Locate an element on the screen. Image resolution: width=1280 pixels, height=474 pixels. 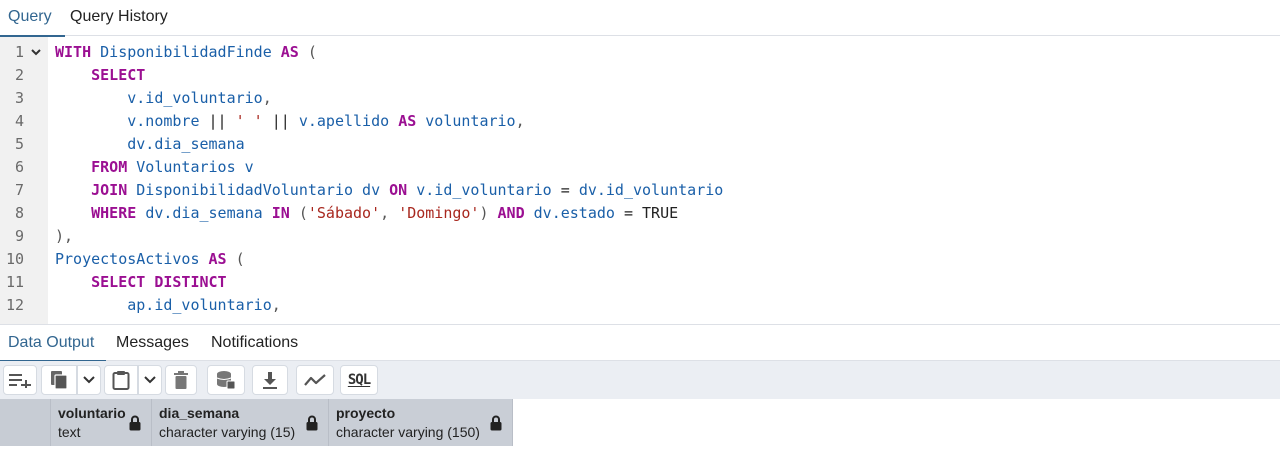
save-data-changes-button is located at coordinates (226, 380).